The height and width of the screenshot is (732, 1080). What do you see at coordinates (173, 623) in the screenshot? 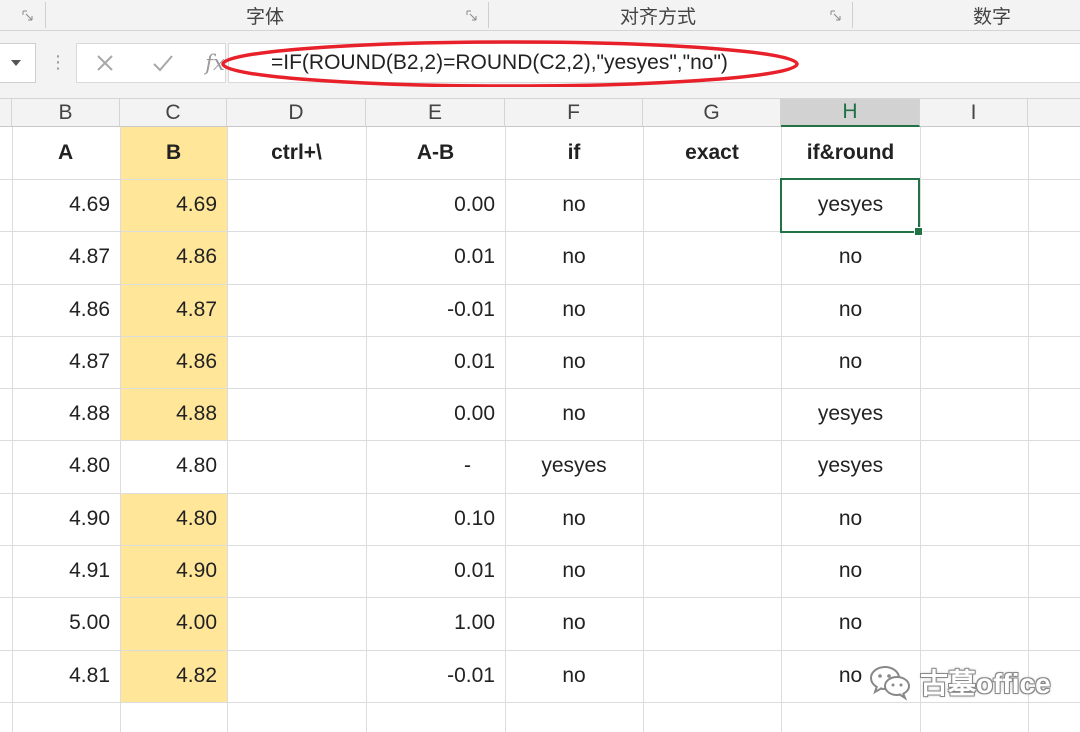
I see `cell-b: 4.00` at bounding box center [173, 623].